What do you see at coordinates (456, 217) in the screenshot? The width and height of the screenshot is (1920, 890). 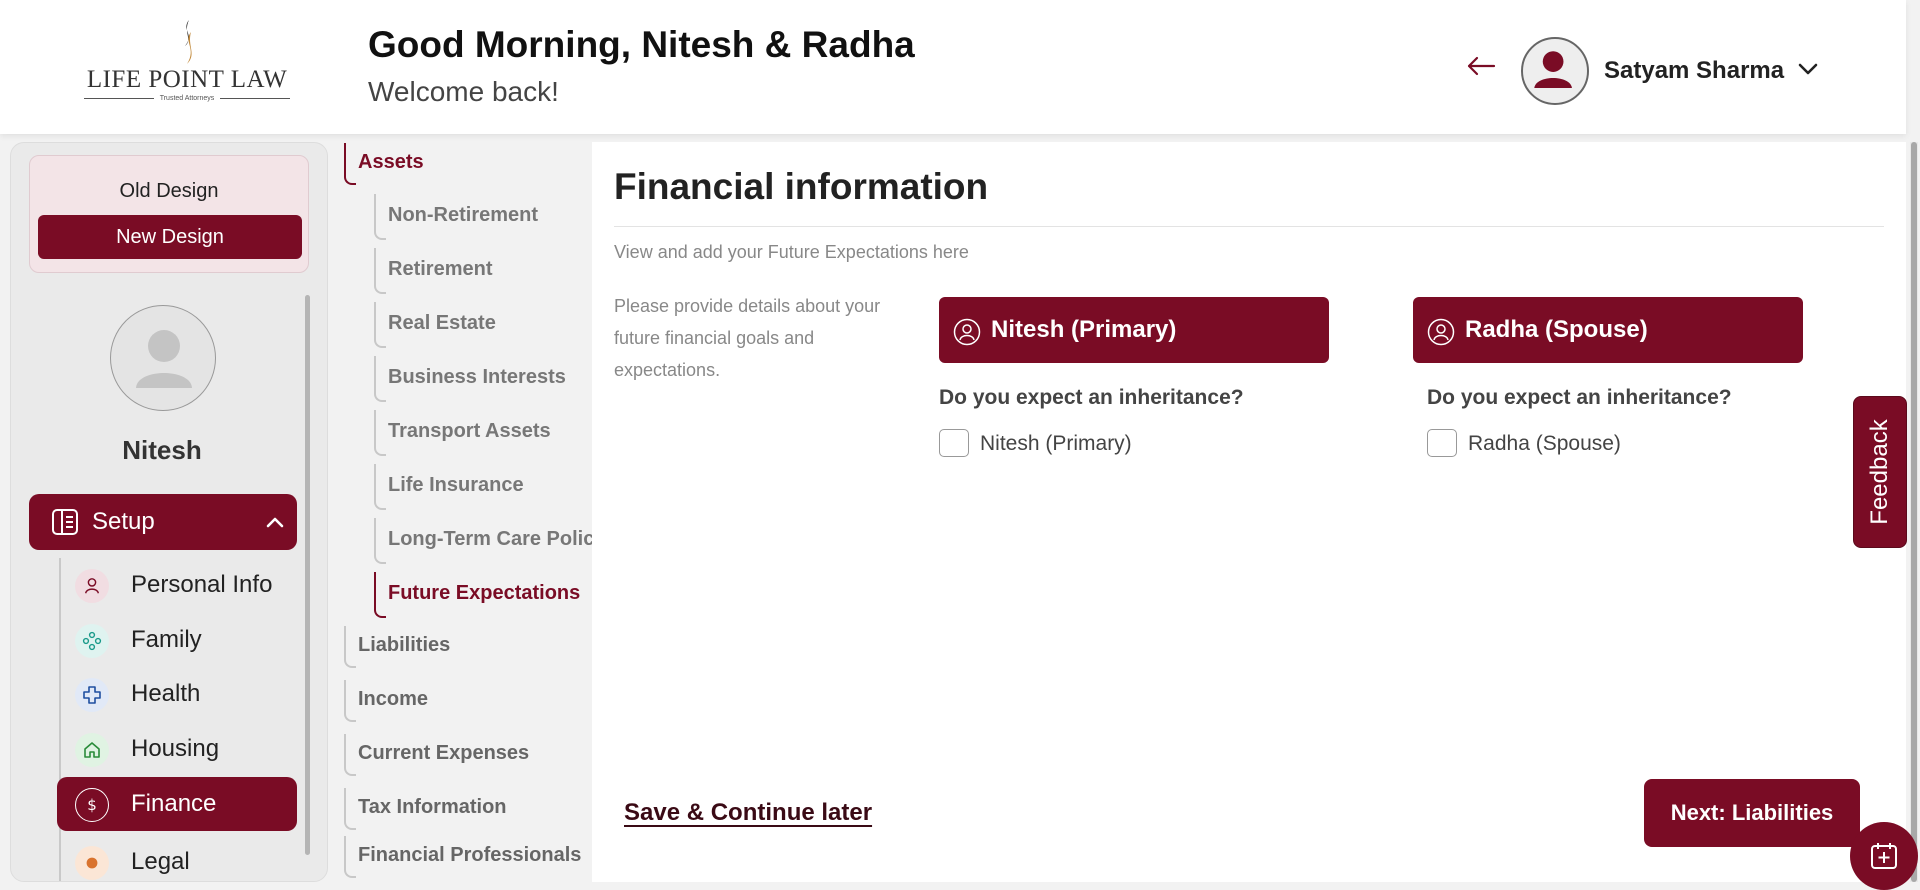 I see `subnav-non-retirement: Non-Retirement` at bounding box center [456, 217].